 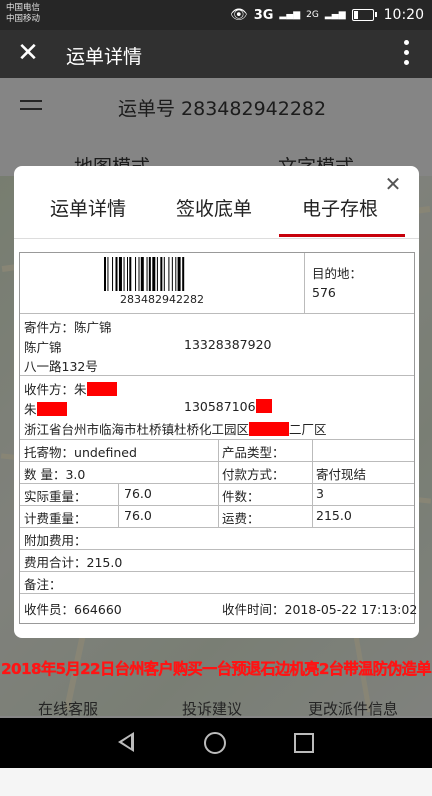 I want to click on product-type-label: 产品类型：, so click(x=253, y=452).